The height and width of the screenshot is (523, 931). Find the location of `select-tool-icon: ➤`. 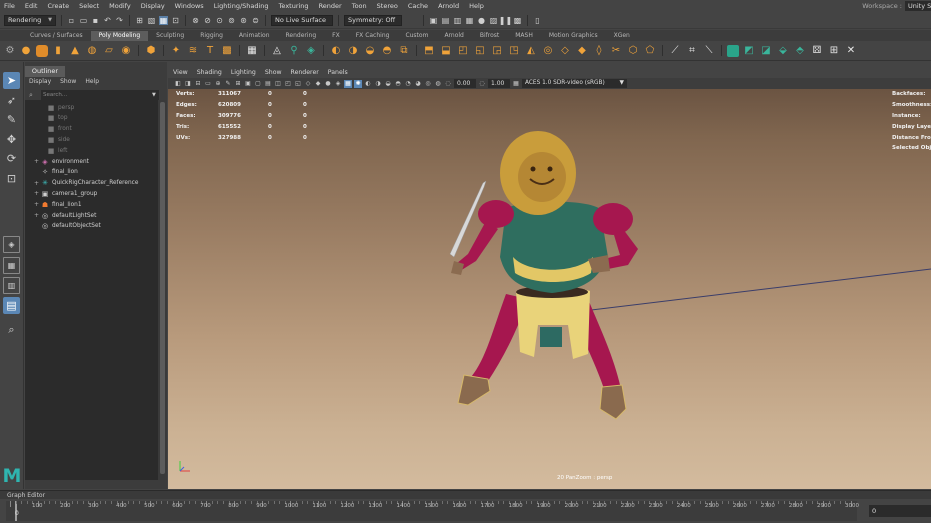

select-tool-icon: ➤ is located at coordinates (11, 80).